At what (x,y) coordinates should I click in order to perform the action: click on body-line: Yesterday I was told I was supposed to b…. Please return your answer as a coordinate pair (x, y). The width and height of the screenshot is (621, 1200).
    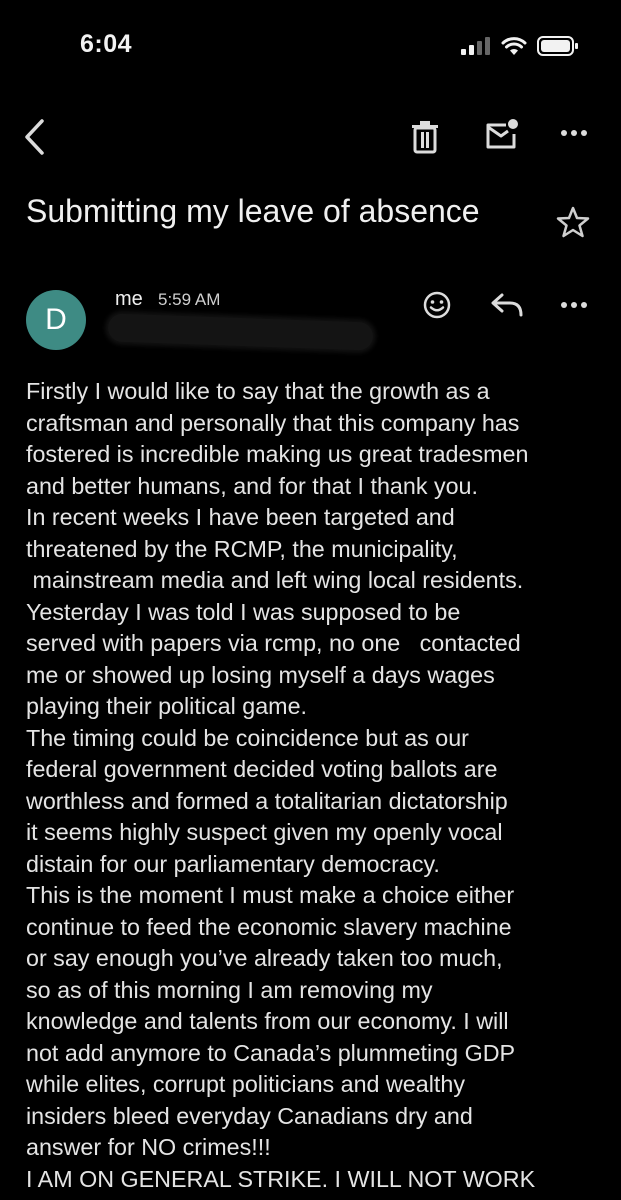
    Looking at the image, I should click on (243, 611).